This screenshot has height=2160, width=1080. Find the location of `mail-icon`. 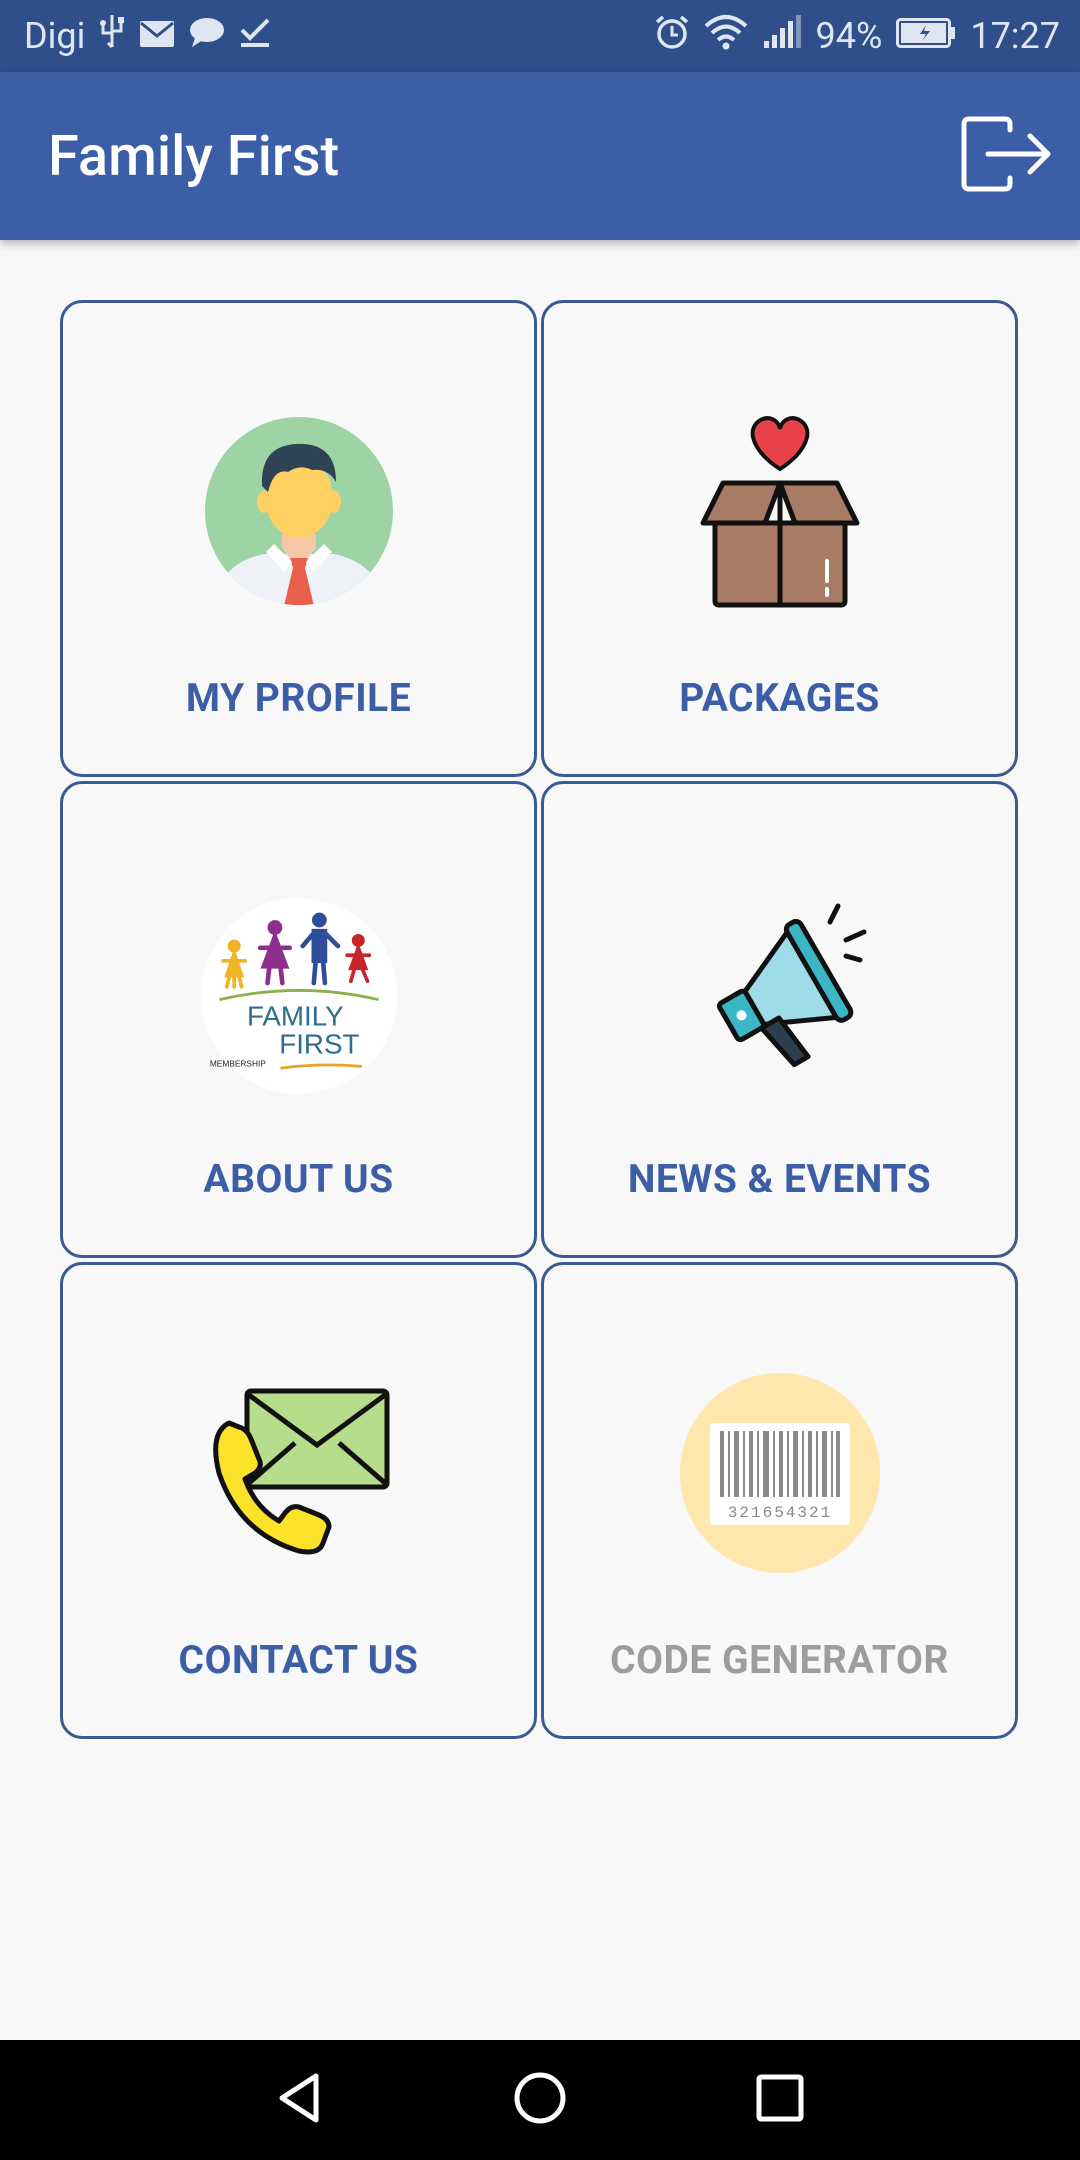

mail-icon is located at coordinates (157, 36).